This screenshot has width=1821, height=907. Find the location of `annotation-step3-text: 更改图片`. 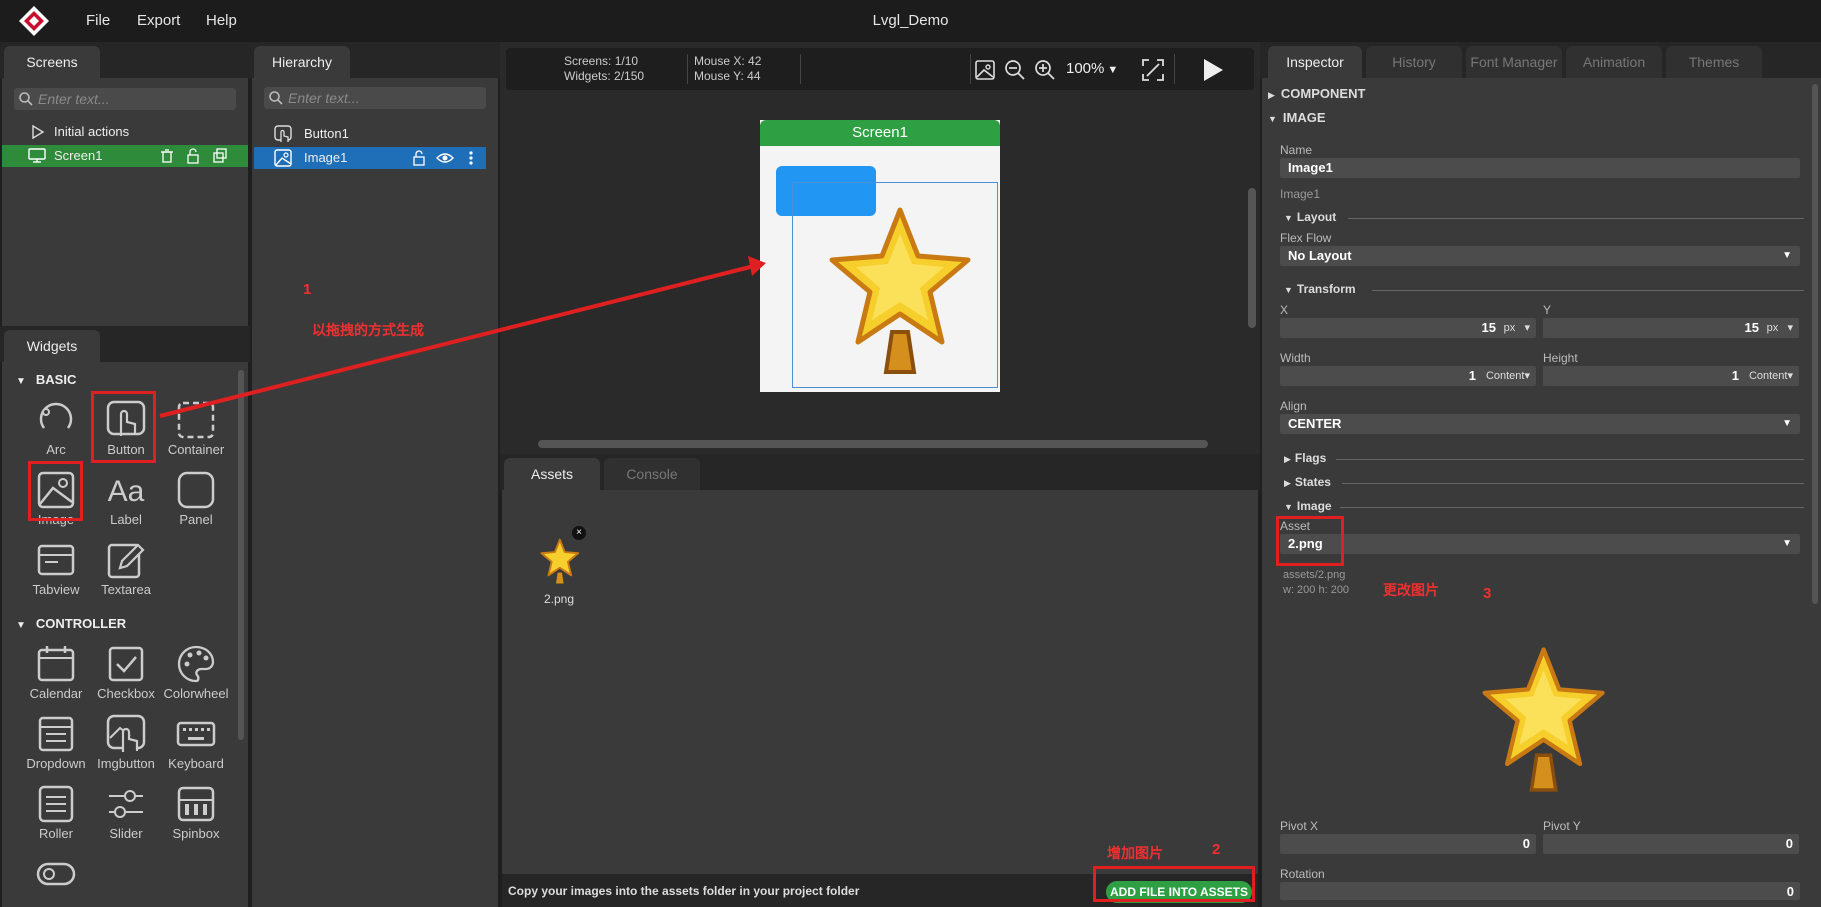

annotation-step3-text: 更改图片 is located at coordinates (1411, 590).